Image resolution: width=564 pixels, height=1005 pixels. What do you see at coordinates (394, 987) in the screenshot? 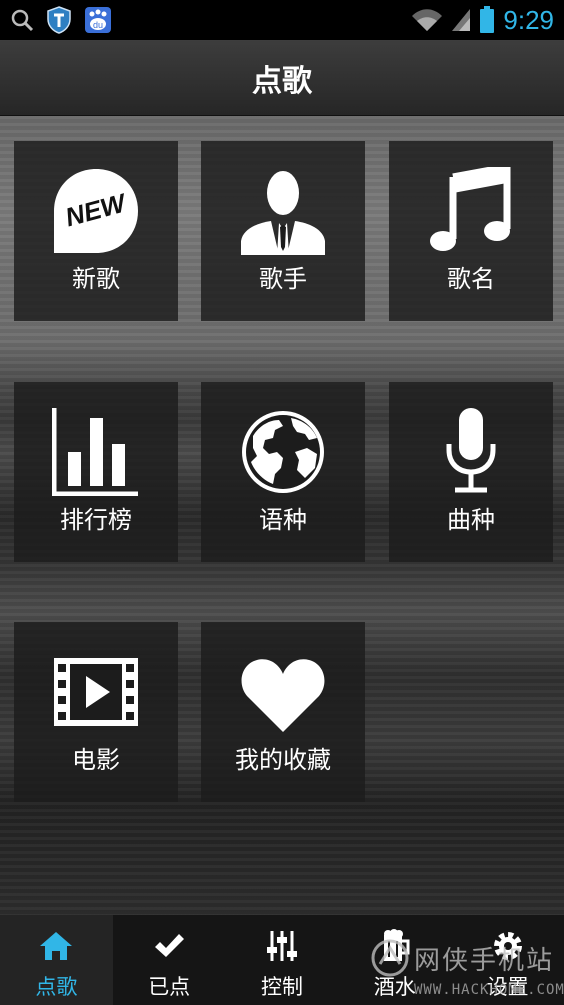
I see `nav-label: 酒水` at bounding box center [394, 987].